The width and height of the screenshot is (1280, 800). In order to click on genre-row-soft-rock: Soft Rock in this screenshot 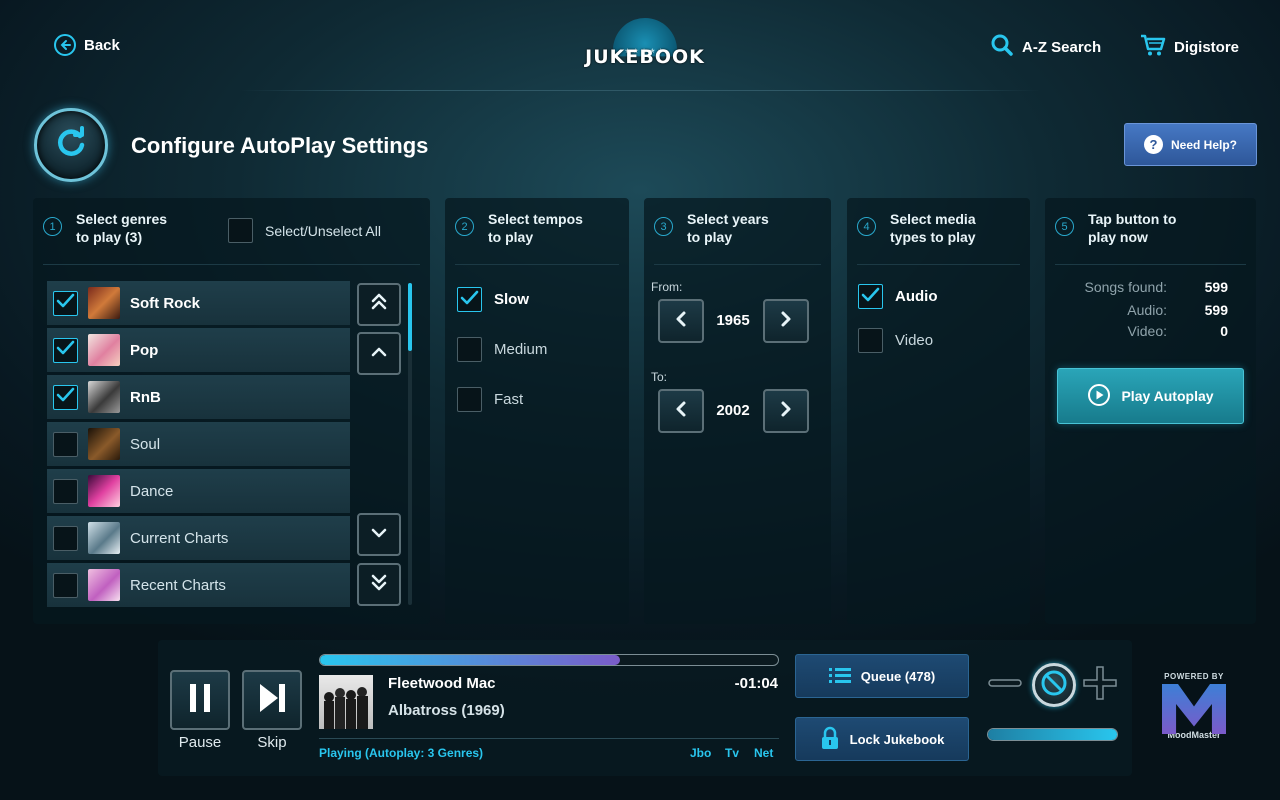, I will do `click(198, 303)`.